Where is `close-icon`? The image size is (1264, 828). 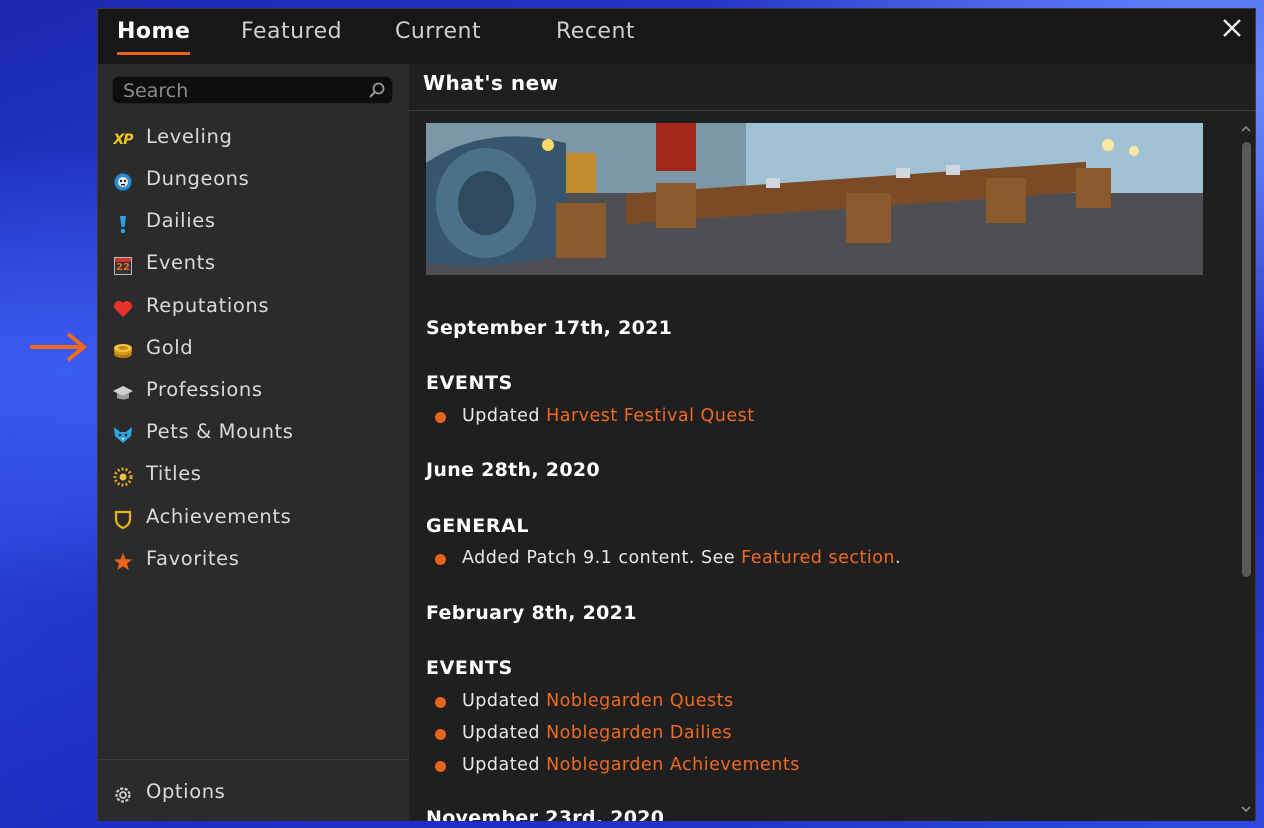
close-icon is located at coordinates (1232, 28).